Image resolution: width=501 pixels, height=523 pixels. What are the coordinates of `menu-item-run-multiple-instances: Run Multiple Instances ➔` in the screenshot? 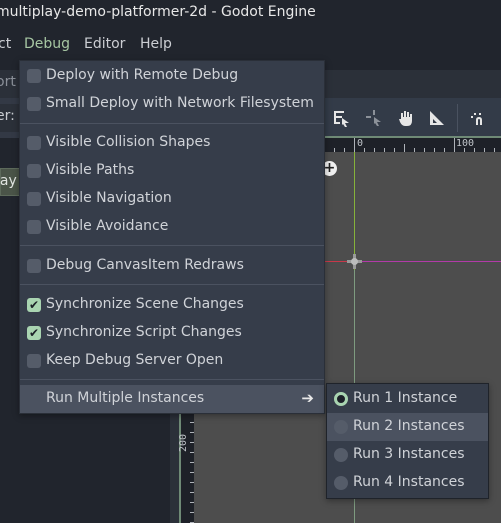 It's located at (172, 399).